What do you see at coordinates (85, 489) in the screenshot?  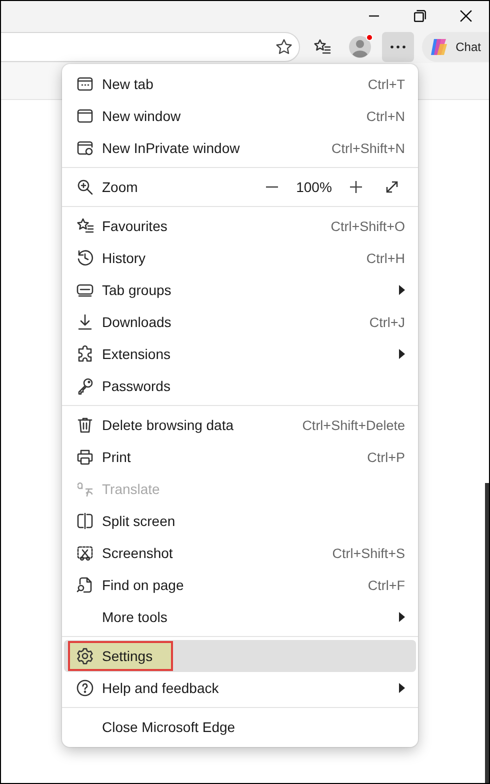 I see `translate-icon` at bounding box center [85, 489].